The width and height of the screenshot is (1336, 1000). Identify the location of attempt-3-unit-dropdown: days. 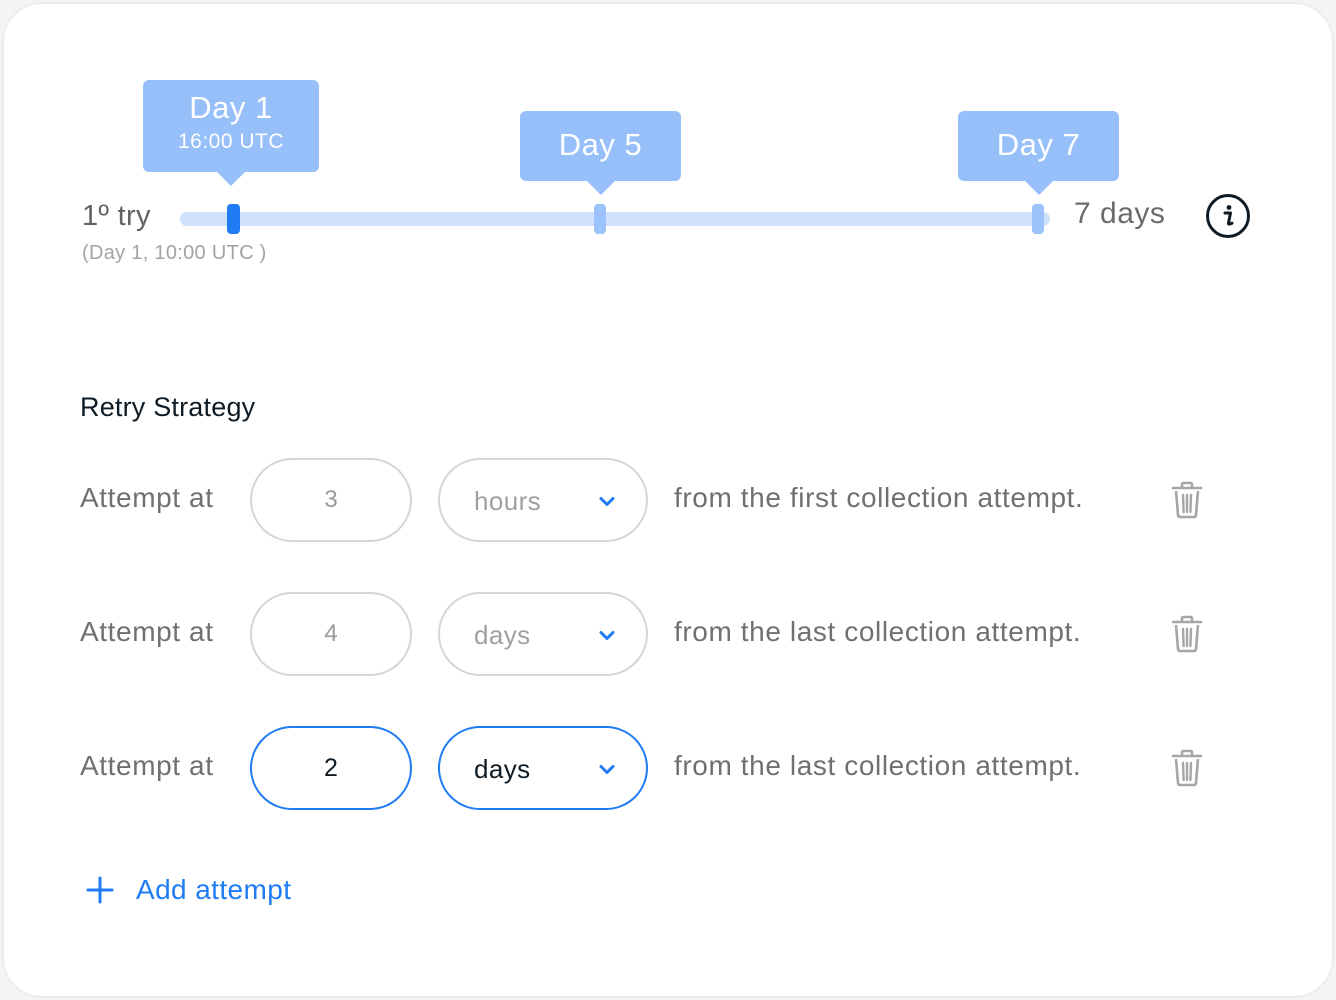
(543, 768).